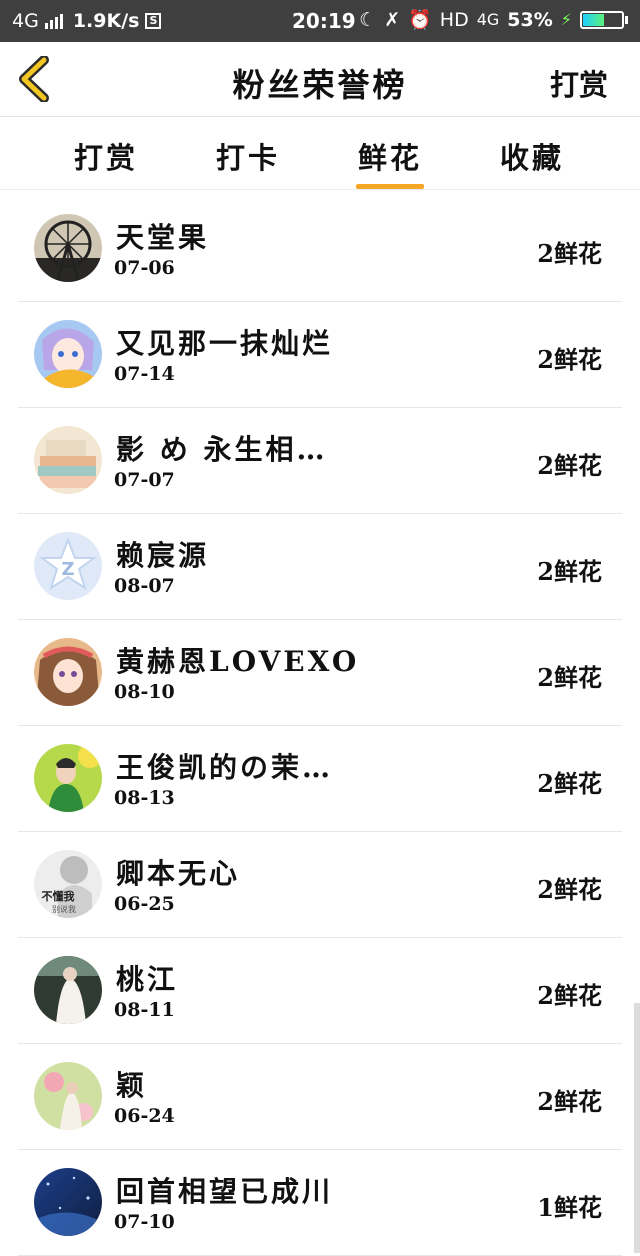 Image resolution: width=640 pixels, height=1256 pixels. What do you see at coordinates (420, 20) in the screenshot?
I see `alarm-icon: ⏰` at bounding box center [420, 20].